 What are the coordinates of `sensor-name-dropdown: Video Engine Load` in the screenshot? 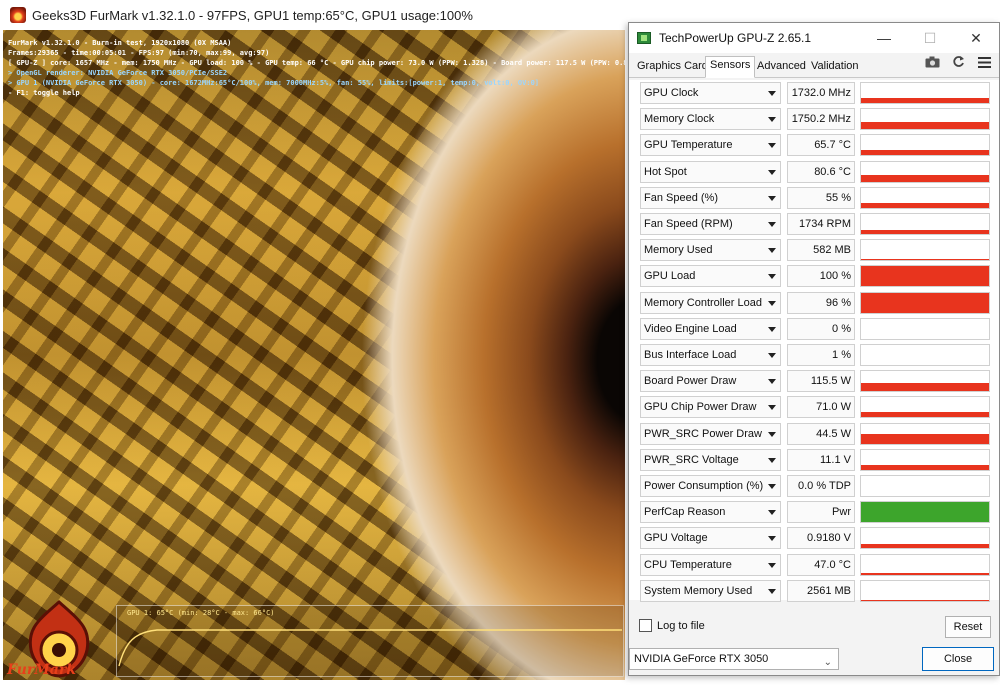 It's located at (710, 328).